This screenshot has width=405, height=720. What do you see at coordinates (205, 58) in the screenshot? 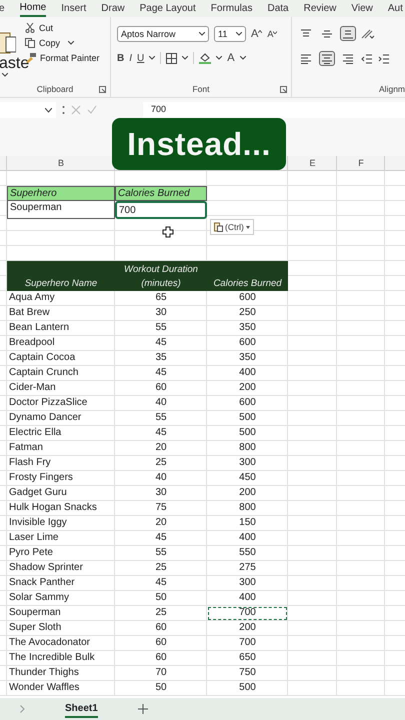
I see `fill-bucket-icon` at bounding box center [205, 58].